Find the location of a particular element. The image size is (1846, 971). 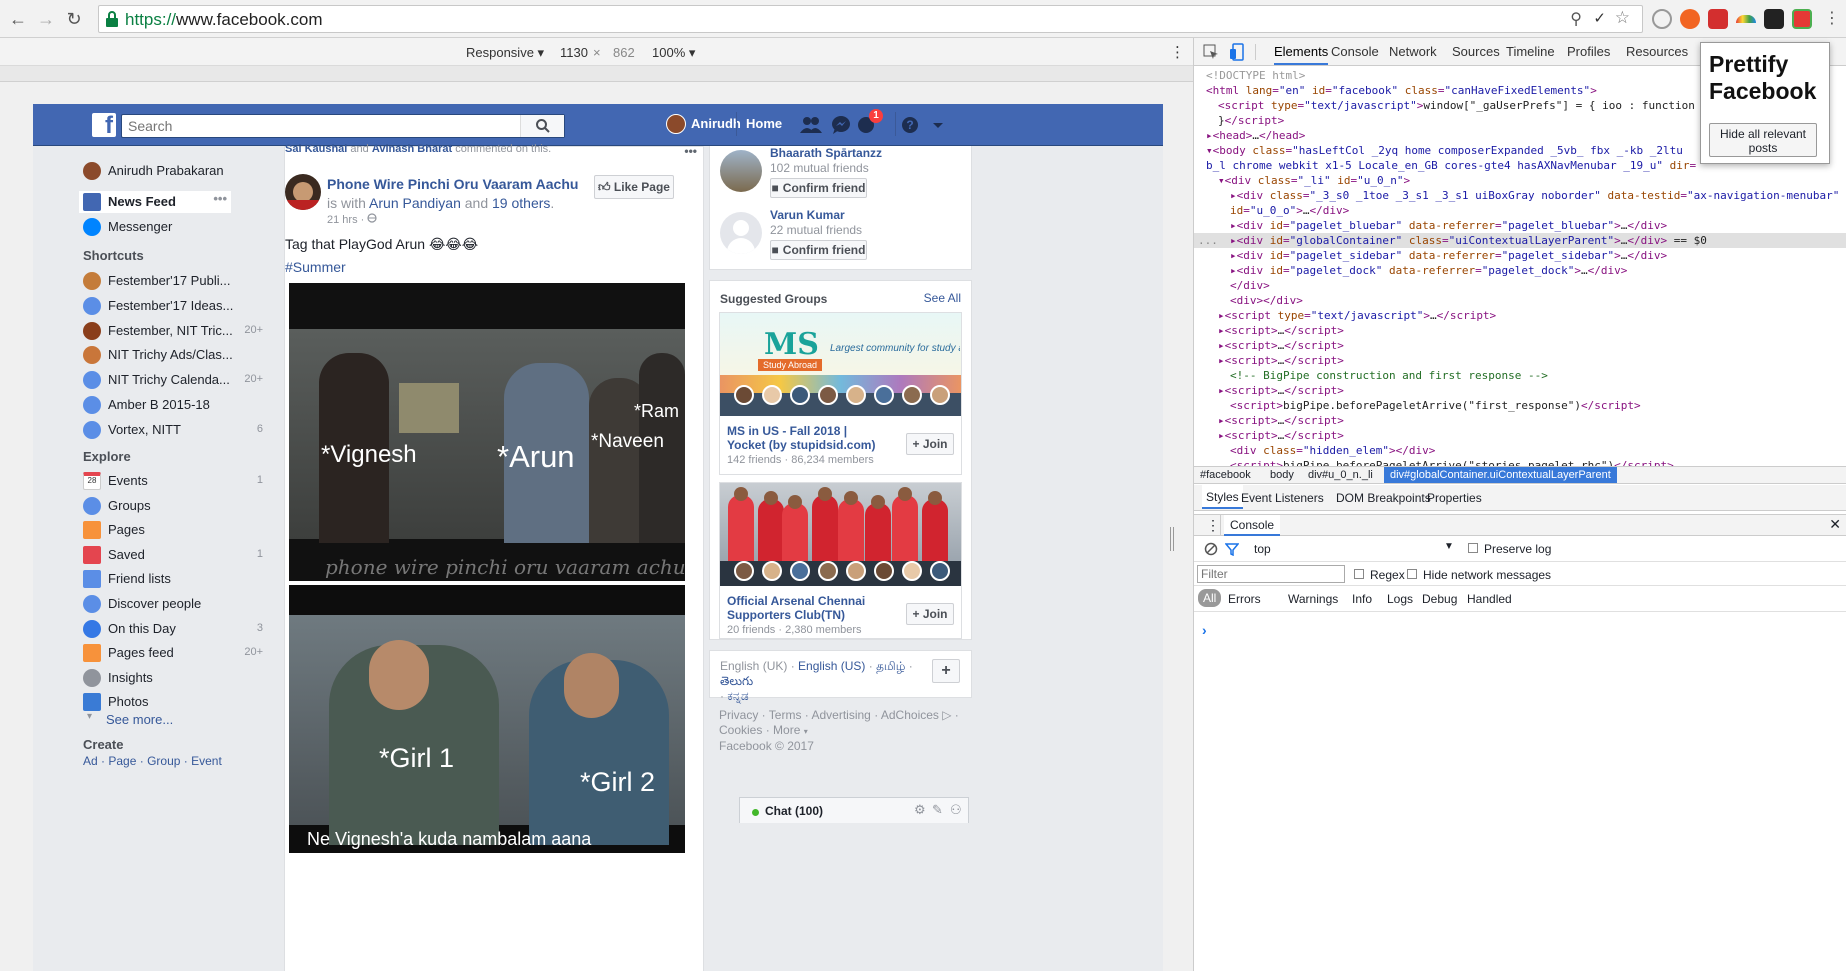

hide-network-checkbox is located at coordinates (1412, 574).